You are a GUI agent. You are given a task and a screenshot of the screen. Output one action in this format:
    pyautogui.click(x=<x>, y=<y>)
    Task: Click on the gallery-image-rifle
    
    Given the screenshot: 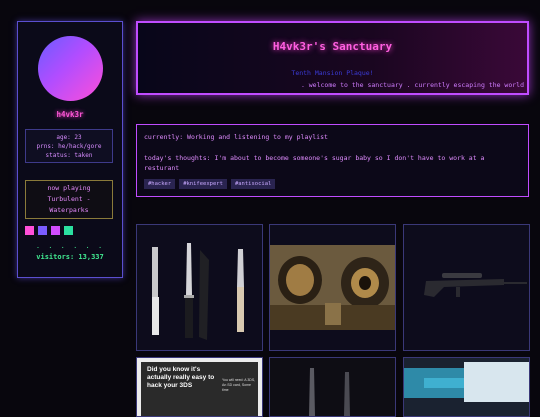 What is the action you would take?
    pyautogui.click(x=466, y=287)
    